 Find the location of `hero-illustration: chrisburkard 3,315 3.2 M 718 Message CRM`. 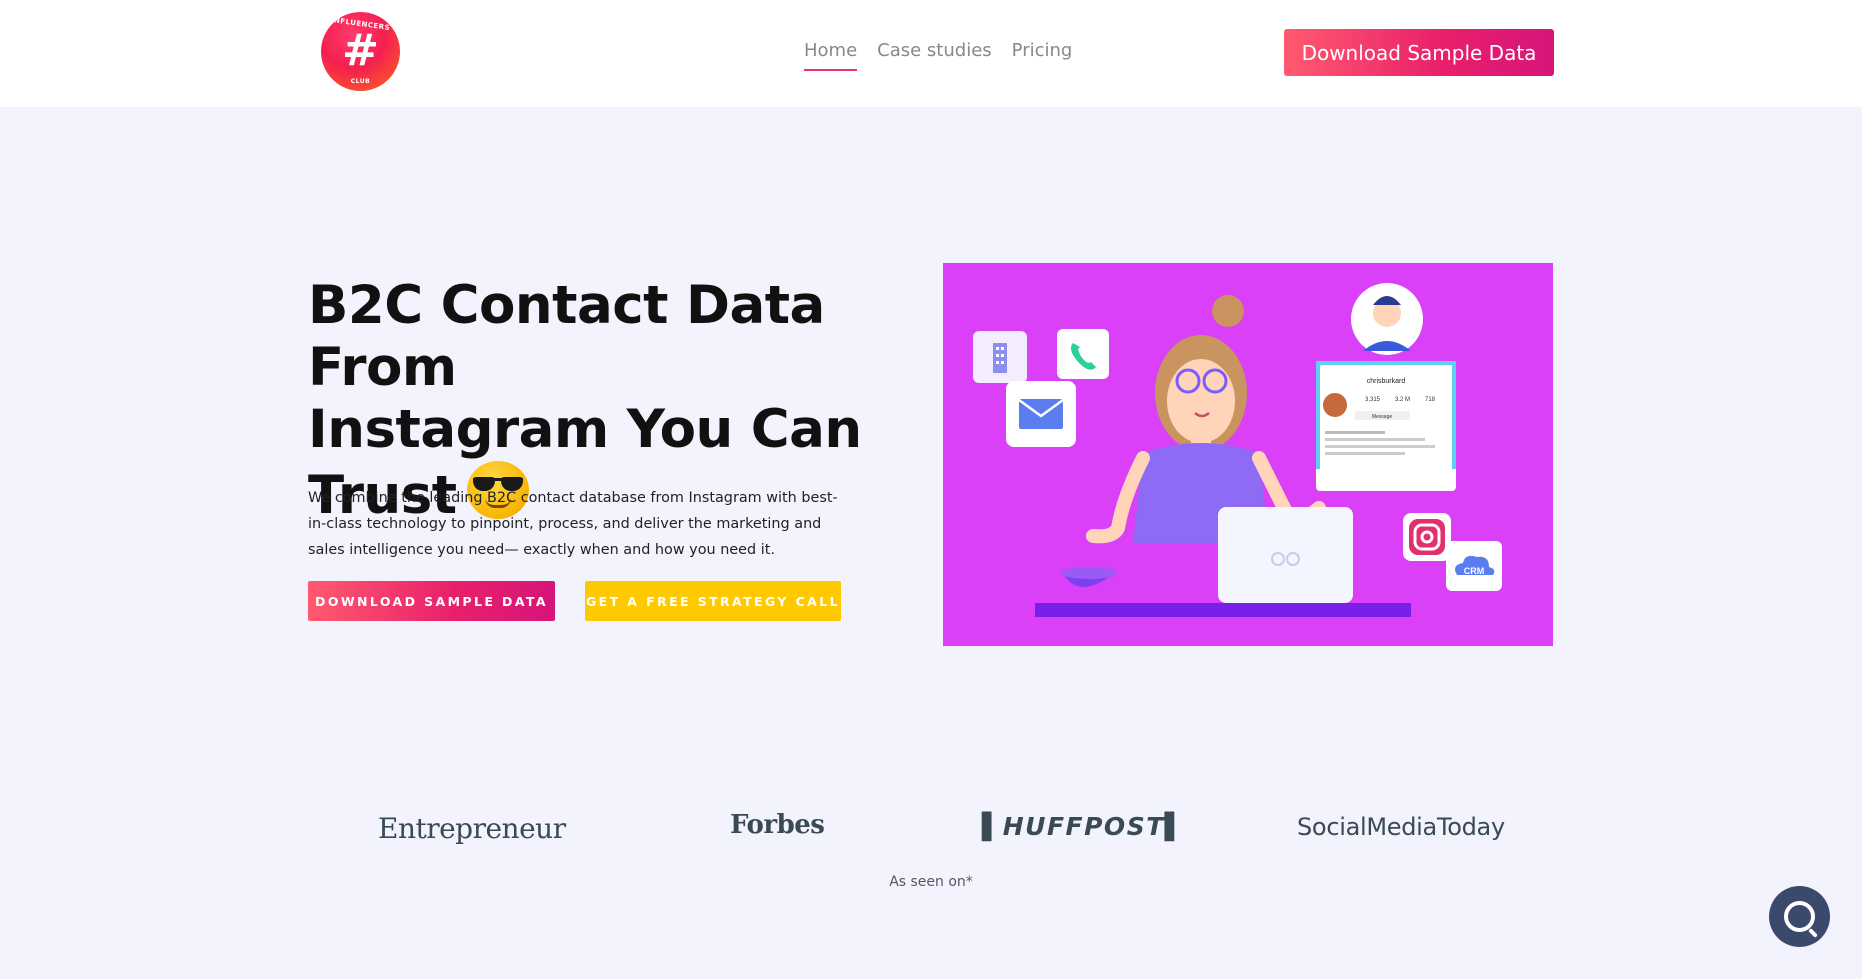

hero-illustration: chrisburkard 3,315 3.2 M 718 Message CRM is located at coordinates (1248, 454).